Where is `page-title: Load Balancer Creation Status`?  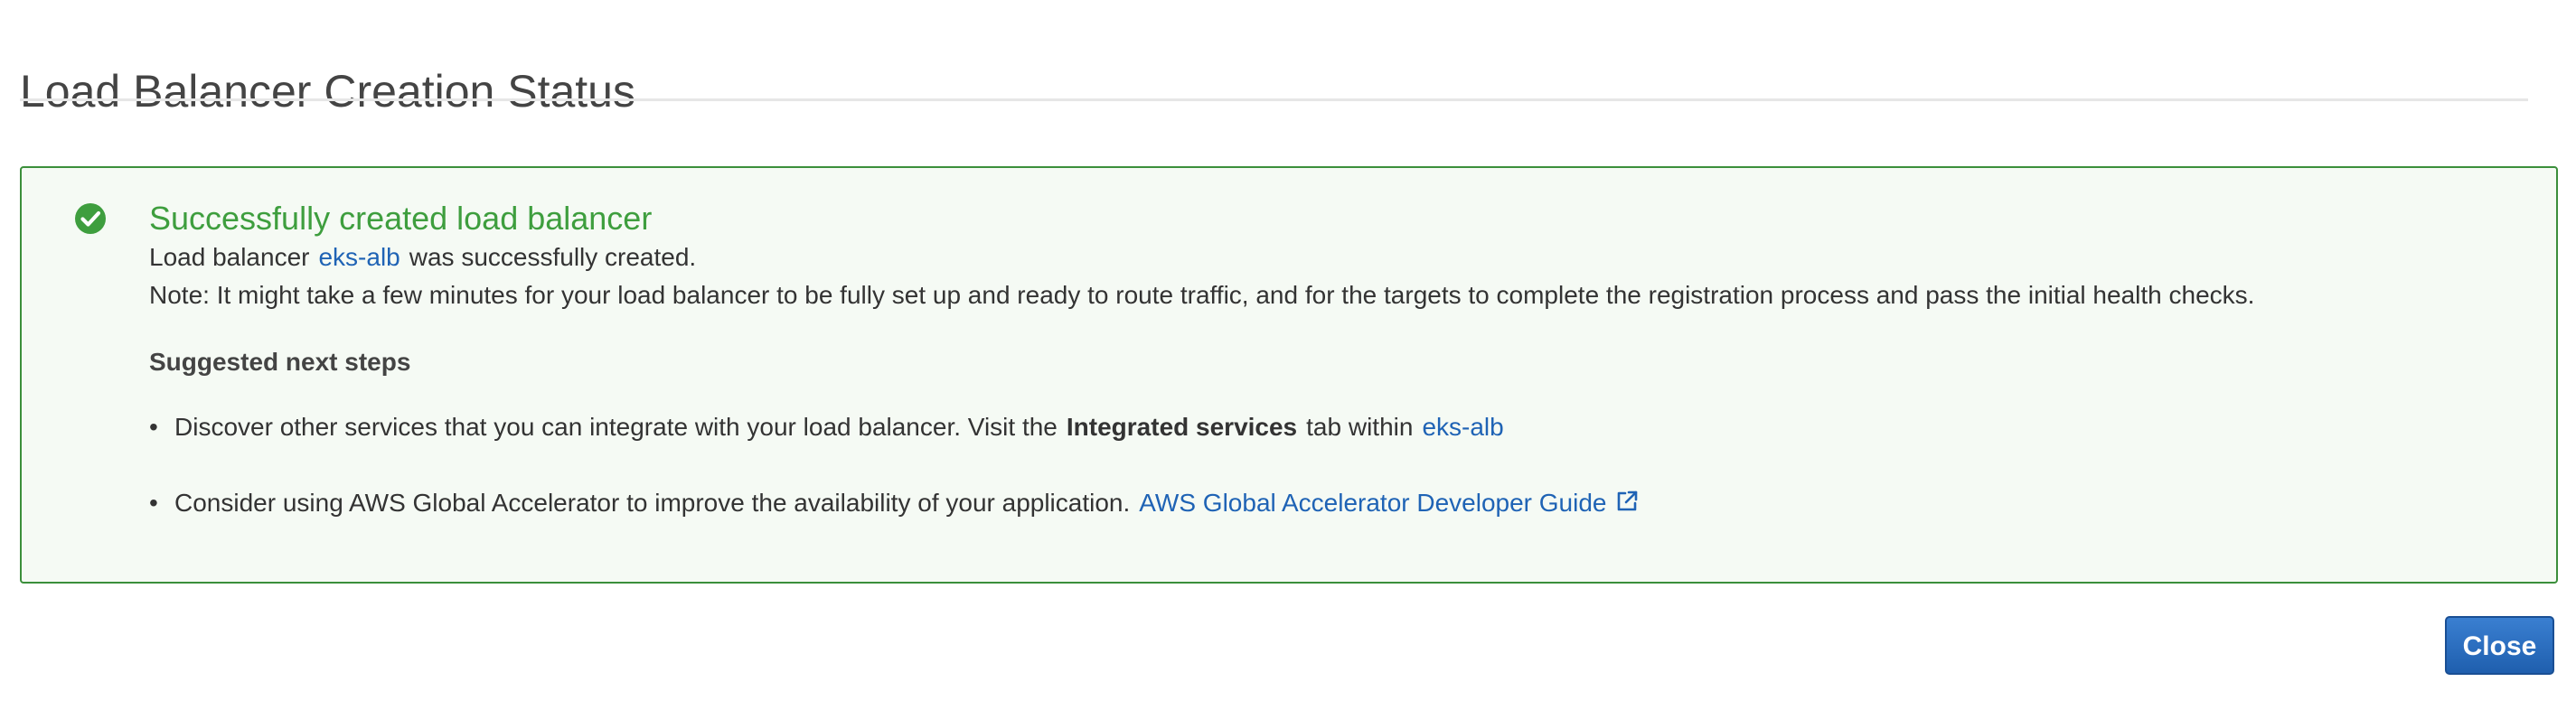
page-title: Load Balancer Creation Status is located at coordinates (328, 91).